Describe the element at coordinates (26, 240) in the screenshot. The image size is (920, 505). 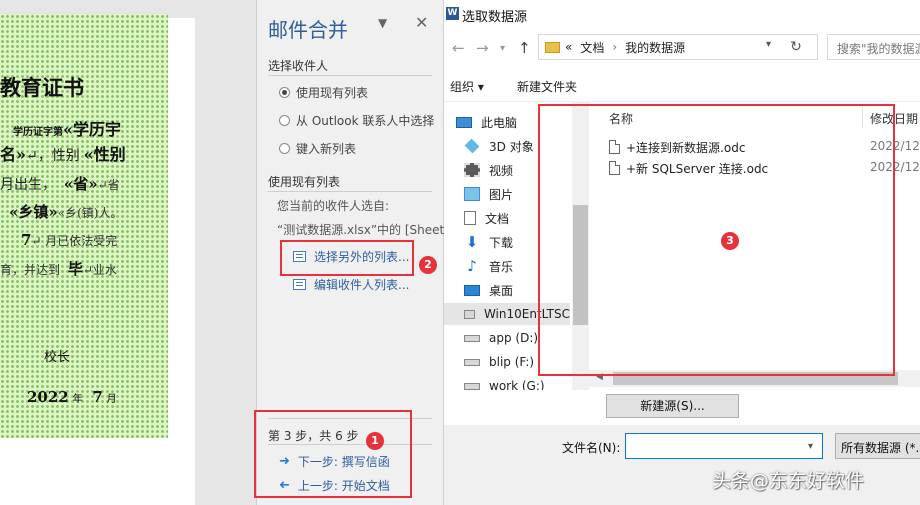
I see `merge-field: 7` at that location.